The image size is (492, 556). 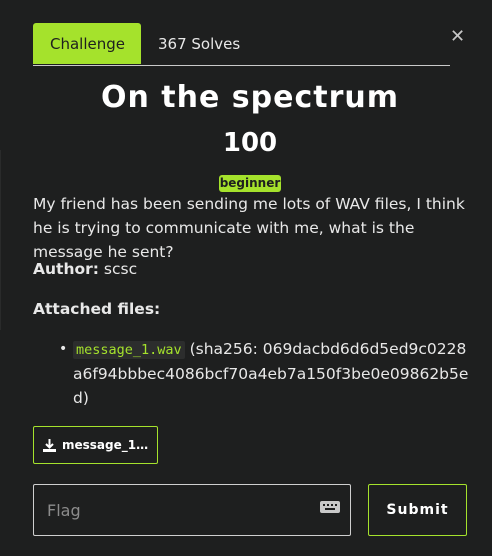 What do you see at coordinates (417, 510) in the screenshot?
I see `submit-button: Submit` at bounding box center [417, 510].